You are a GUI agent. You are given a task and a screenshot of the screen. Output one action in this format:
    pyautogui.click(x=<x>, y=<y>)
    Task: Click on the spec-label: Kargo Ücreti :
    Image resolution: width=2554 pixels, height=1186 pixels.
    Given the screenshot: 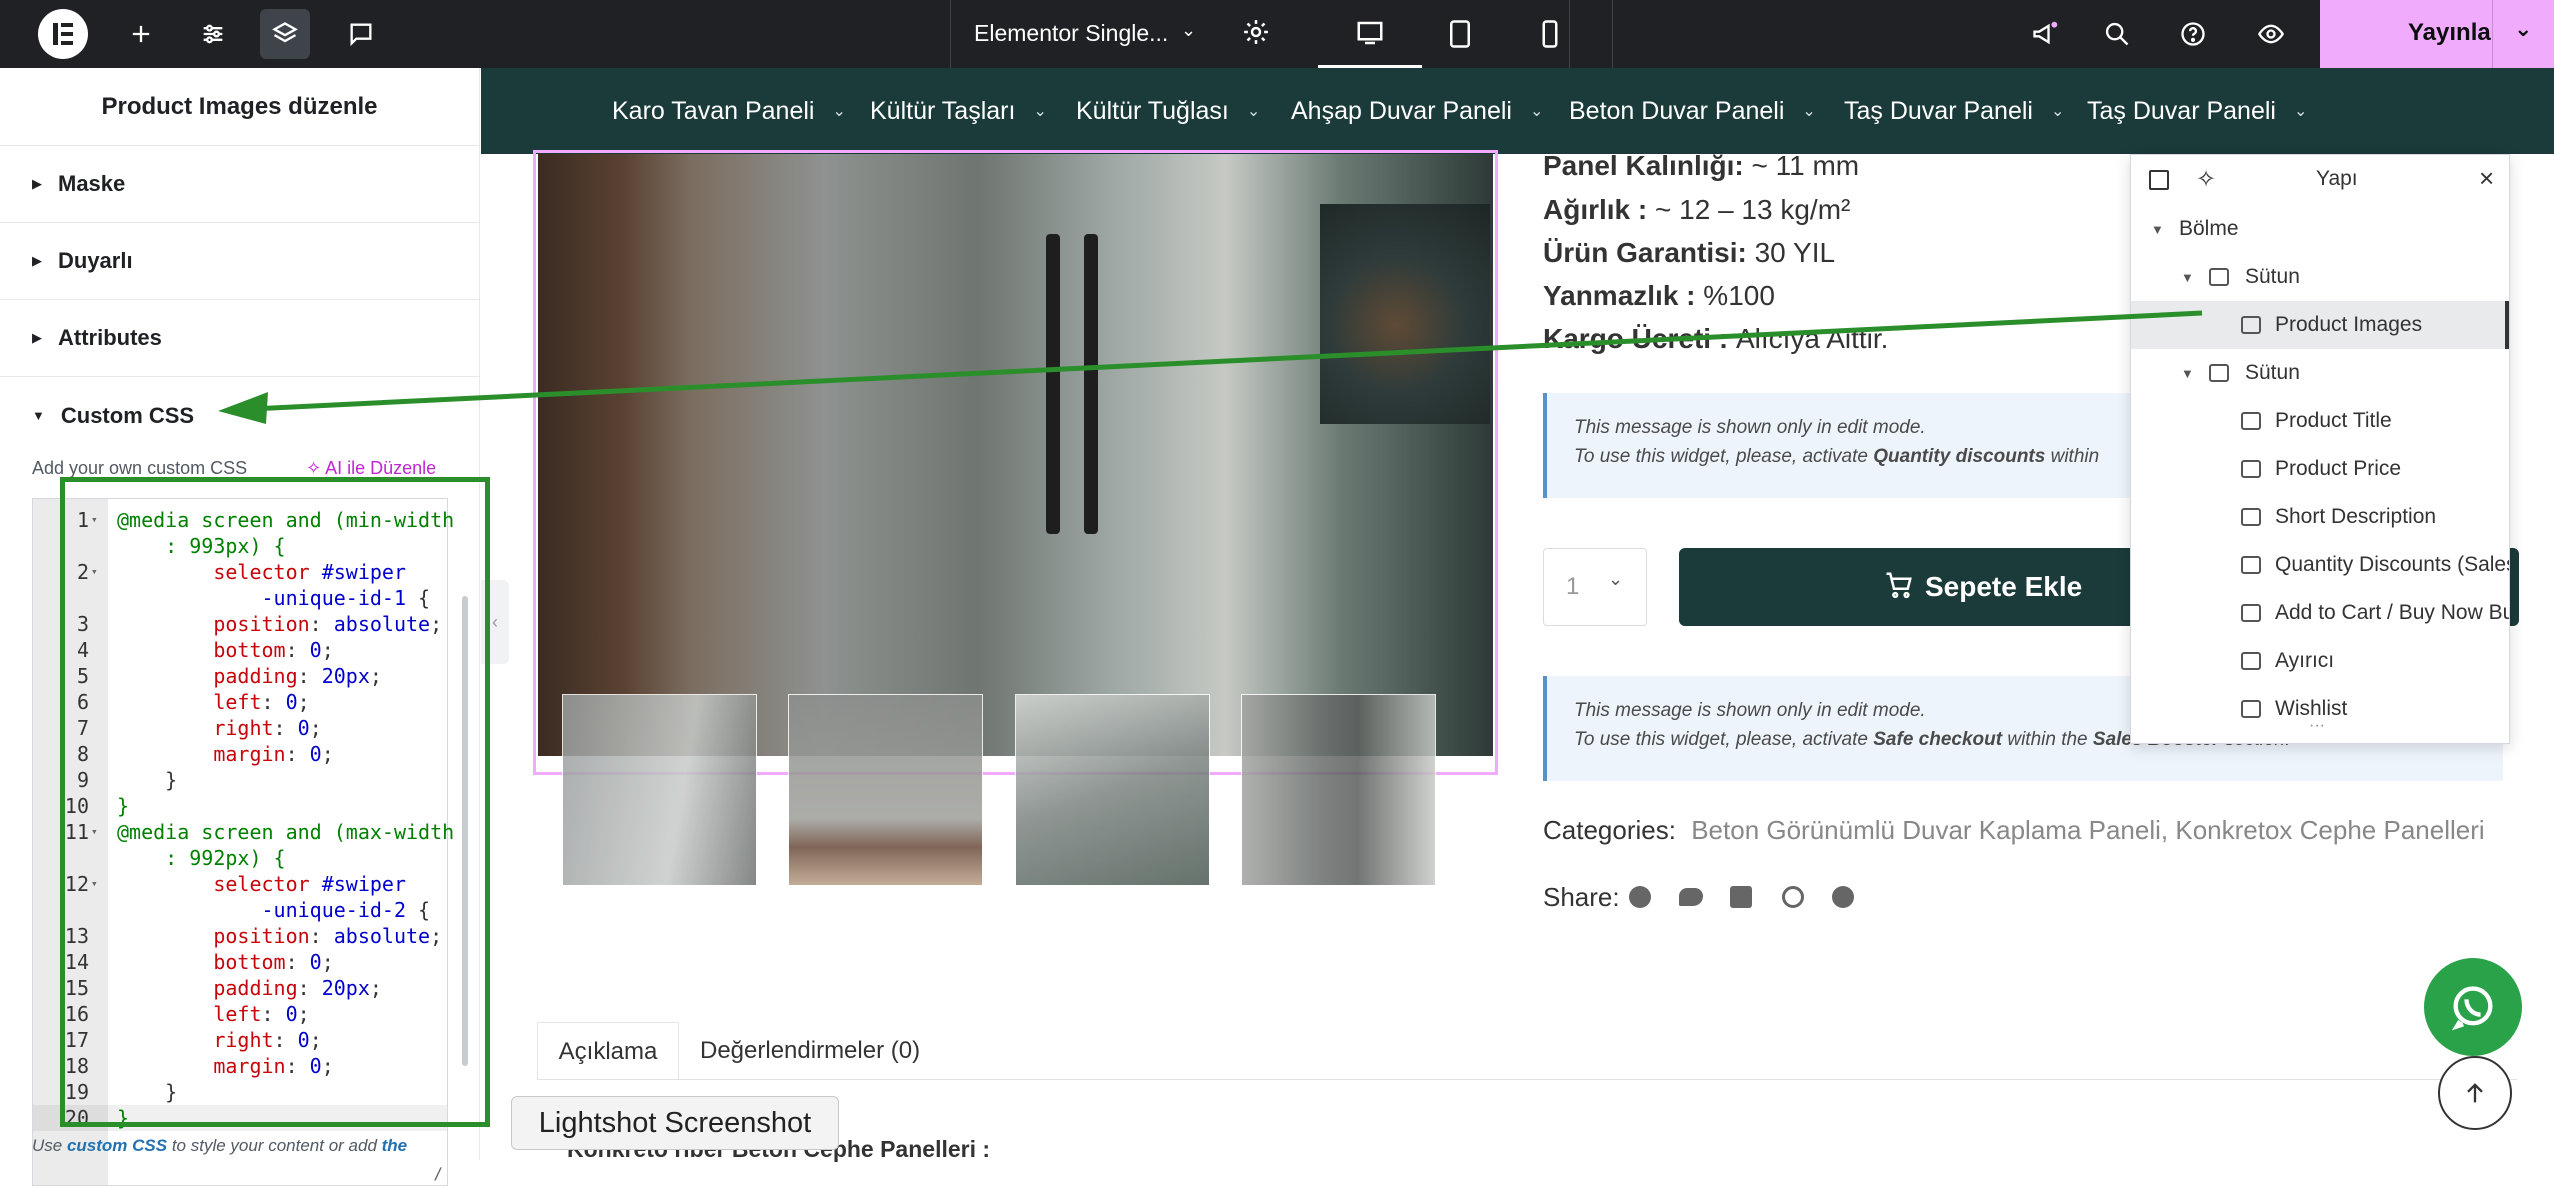 What is the action you would take?
    pyautogui.click(x=1639, y=338)
    